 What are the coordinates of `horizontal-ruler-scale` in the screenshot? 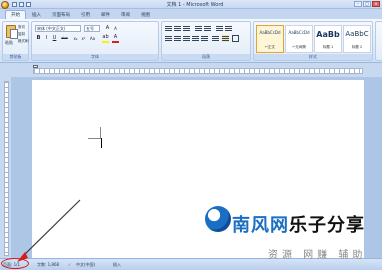 It's located at (198, 71).